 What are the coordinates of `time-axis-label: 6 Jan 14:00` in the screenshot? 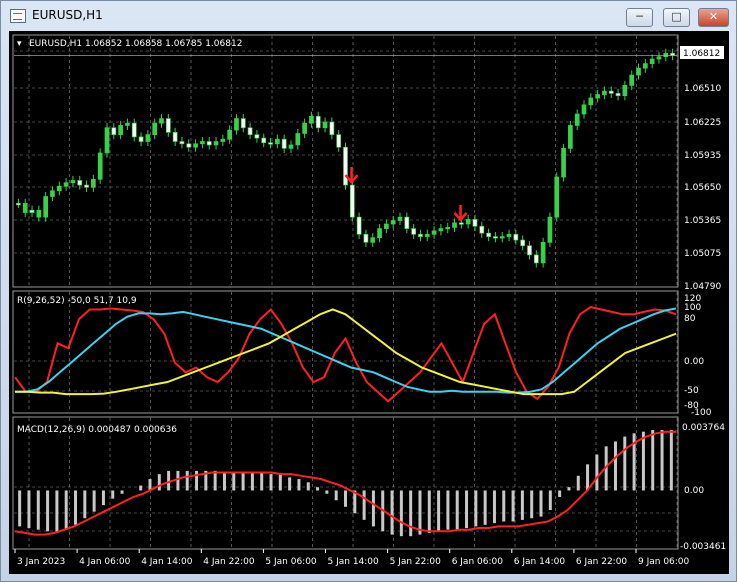 It's located at (540, 562).